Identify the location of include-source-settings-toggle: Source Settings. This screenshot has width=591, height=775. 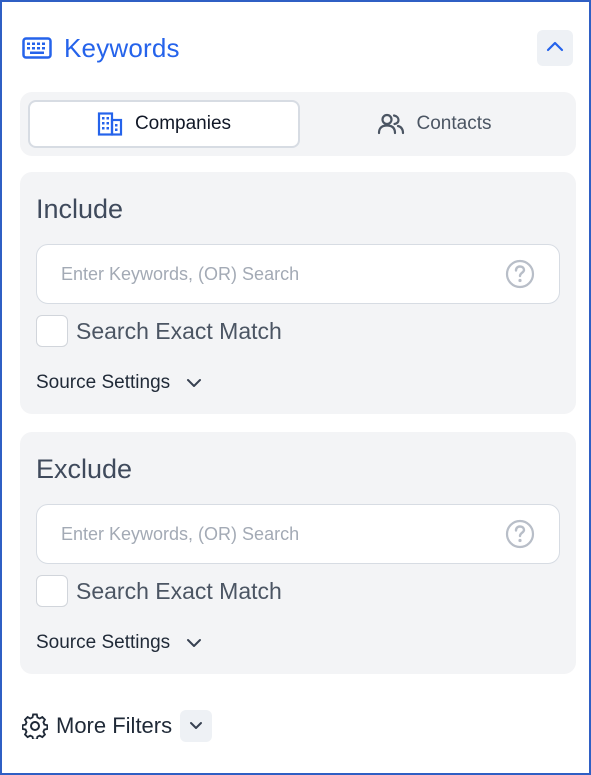
(119, 383).